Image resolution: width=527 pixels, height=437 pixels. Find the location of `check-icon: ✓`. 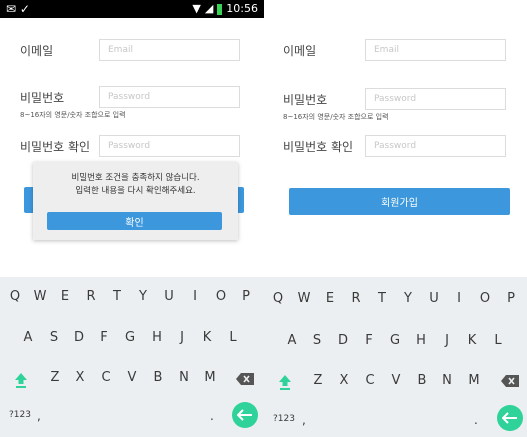

check-icon: ✓ is located at coordinates (24, 9).